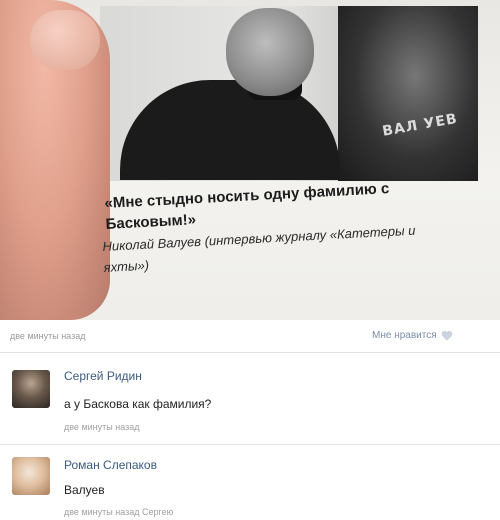 This screenshot has height=520, width=500. I want to click on comment-meta: две минуты назад Сергею, so click(118, 512).